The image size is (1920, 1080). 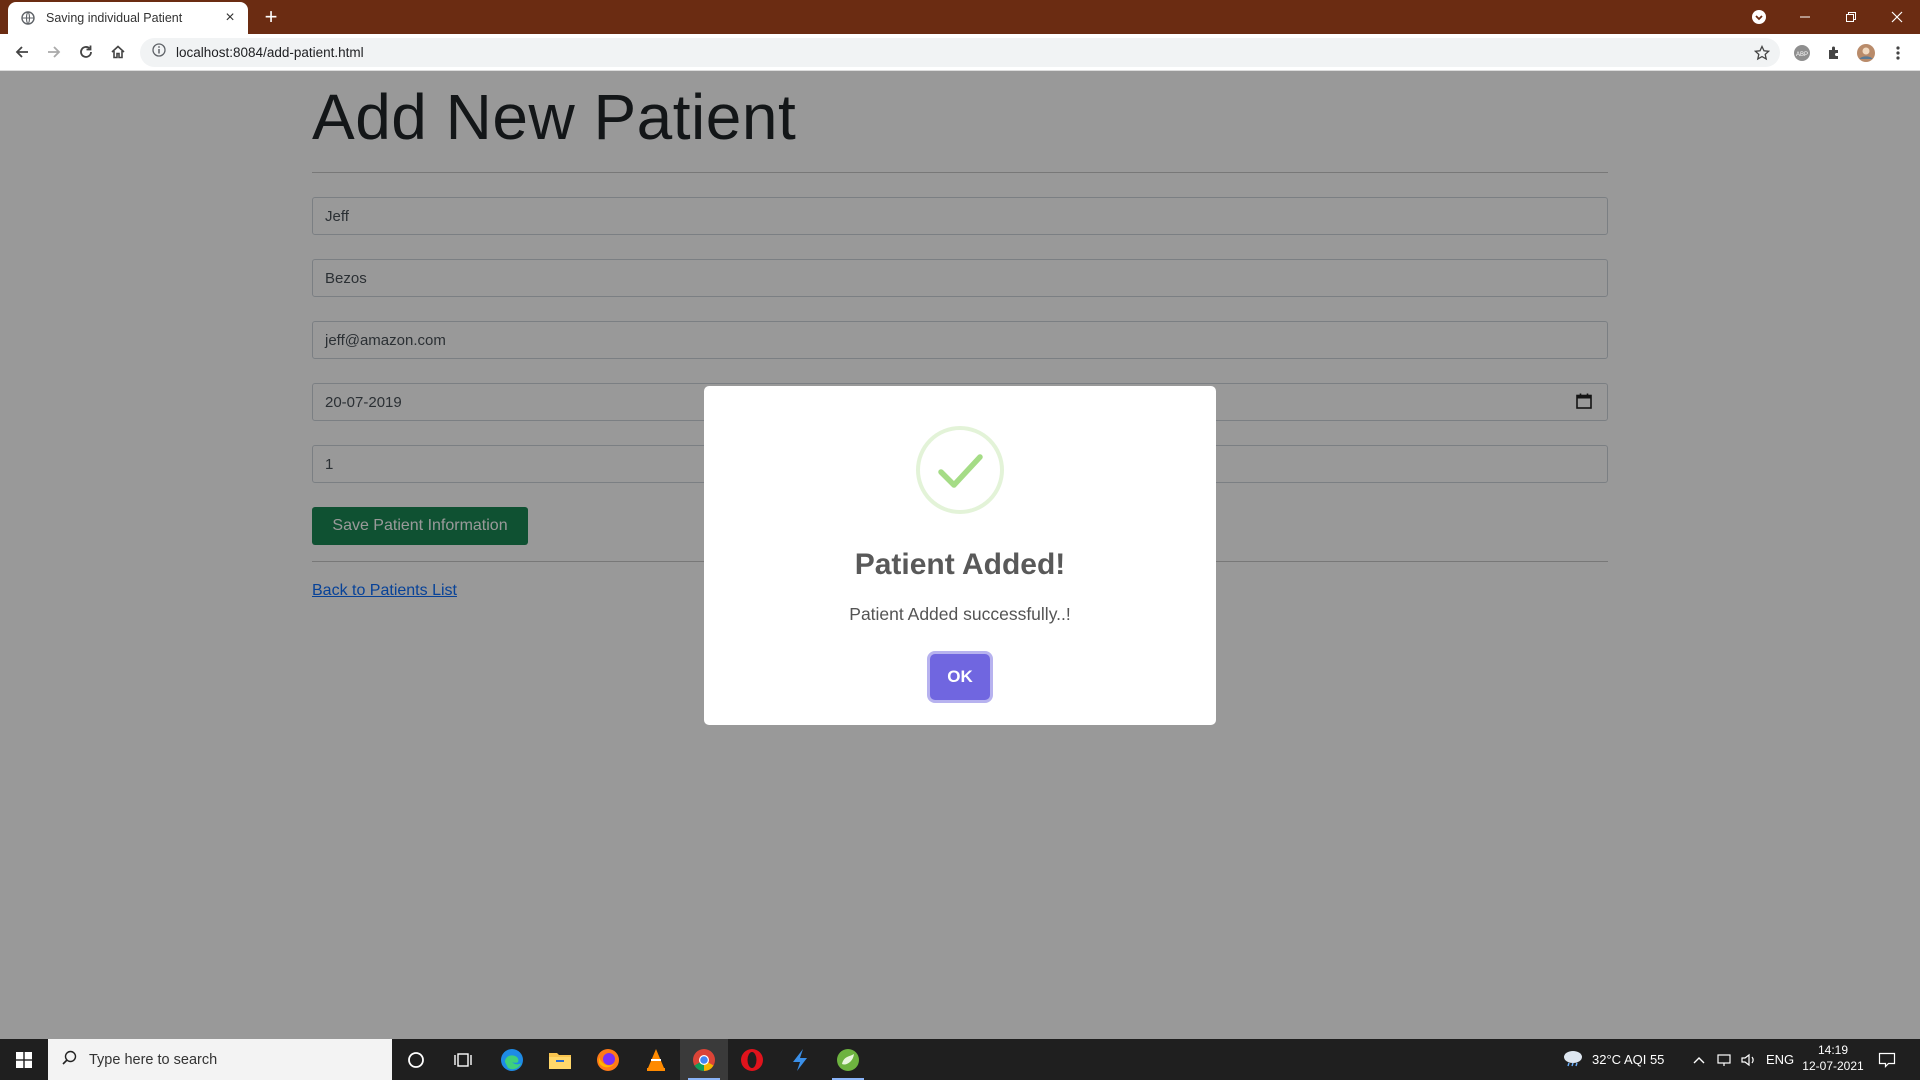 What do you see at coordinates (54, 52) in the screenshot?
I see `forward-icon` at bounding box center [54, 52].